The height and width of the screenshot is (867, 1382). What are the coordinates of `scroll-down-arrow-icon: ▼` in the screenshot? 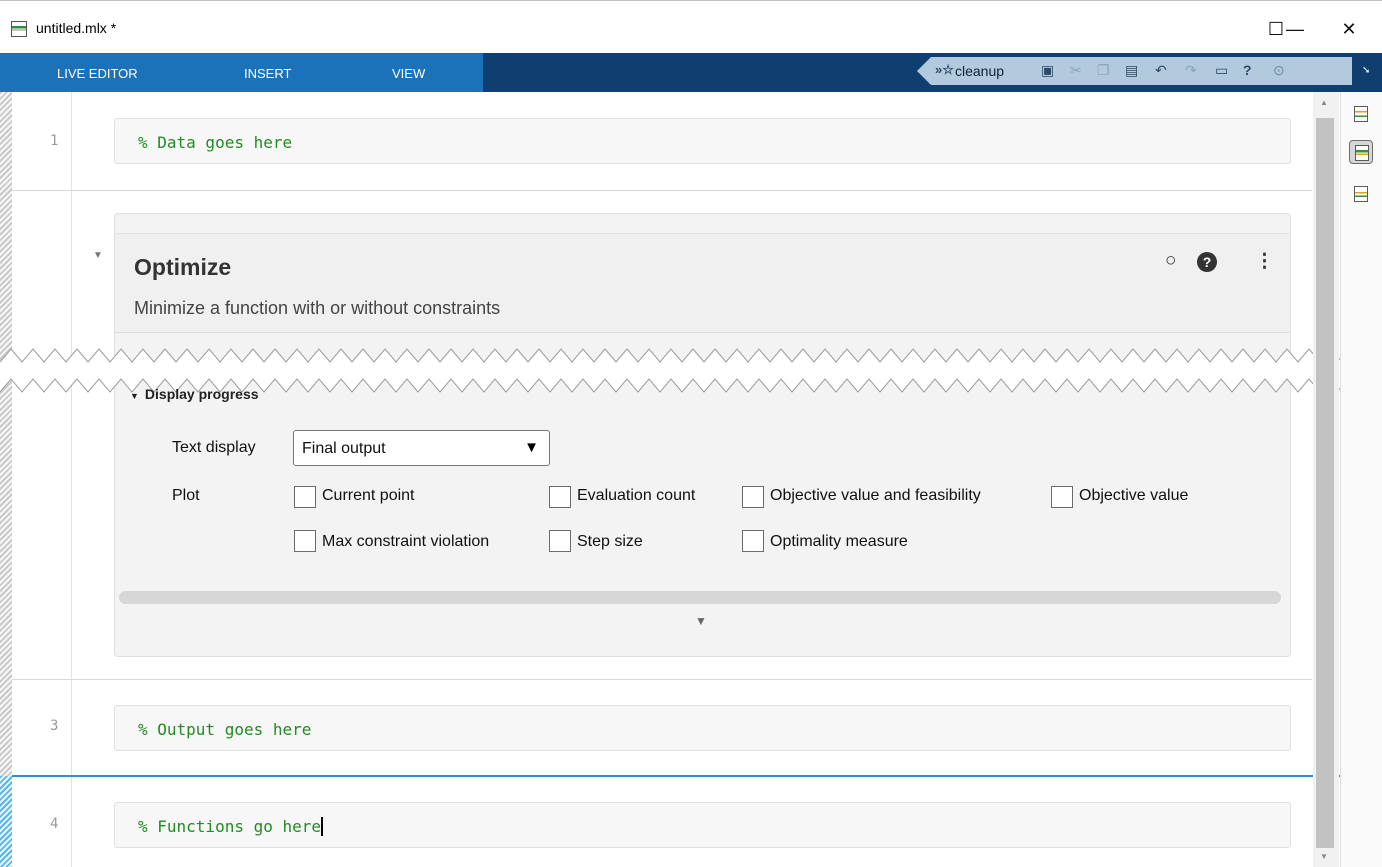 It's located at (1324, 856).